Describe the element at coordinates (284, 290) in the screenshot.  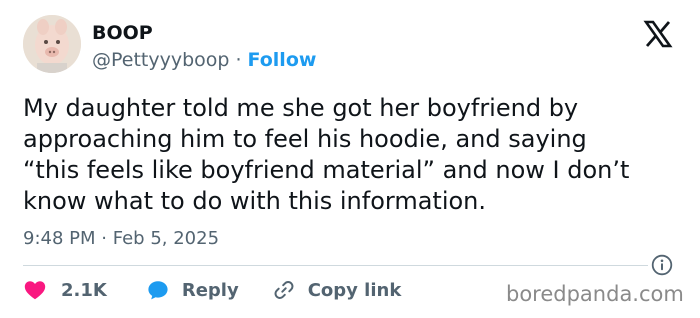
I see `link-icon` at that location.